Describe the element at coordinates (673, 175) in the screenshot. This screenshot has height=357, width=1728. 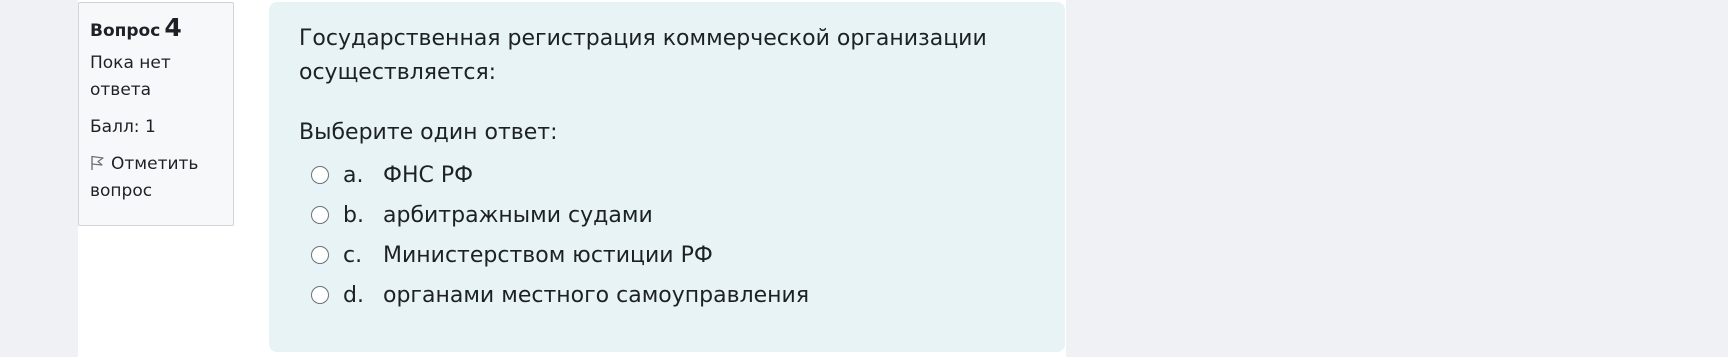
I see `answer-option-a: a. ФНС РФ` at that location.